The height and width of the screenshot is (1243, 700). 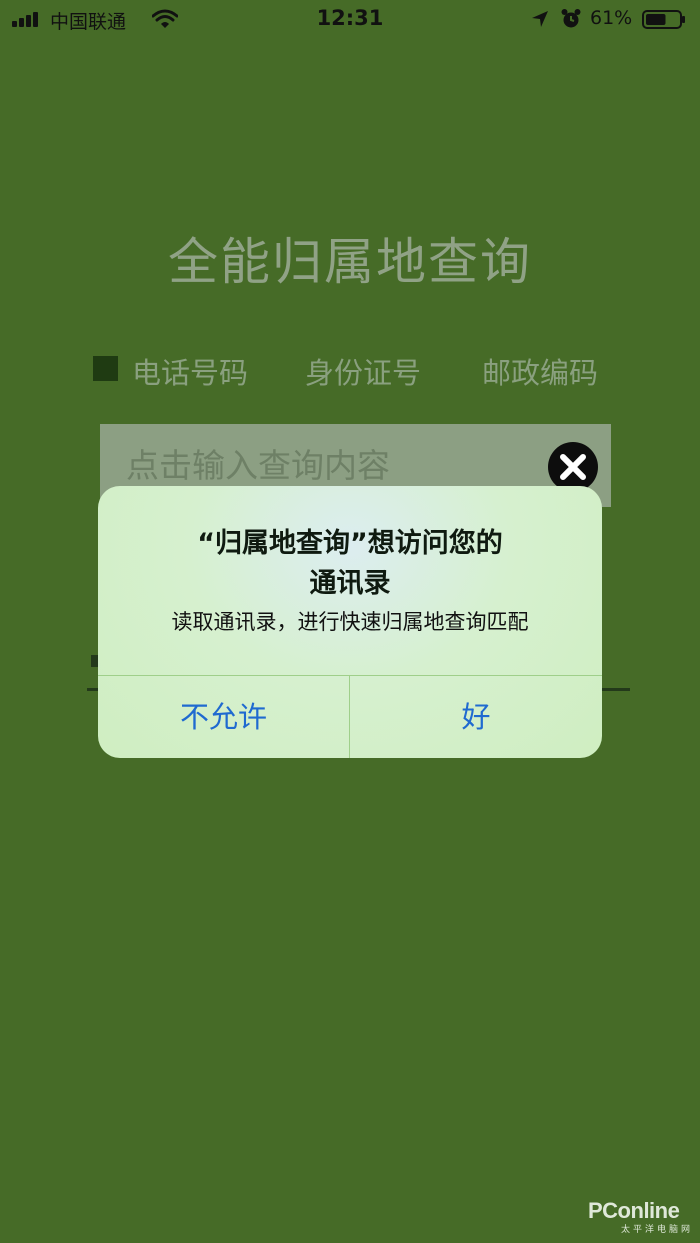 I want to click on alert-message: 读取通讯录，进行快速归属地查询匹配, so click(x=350, y=622).